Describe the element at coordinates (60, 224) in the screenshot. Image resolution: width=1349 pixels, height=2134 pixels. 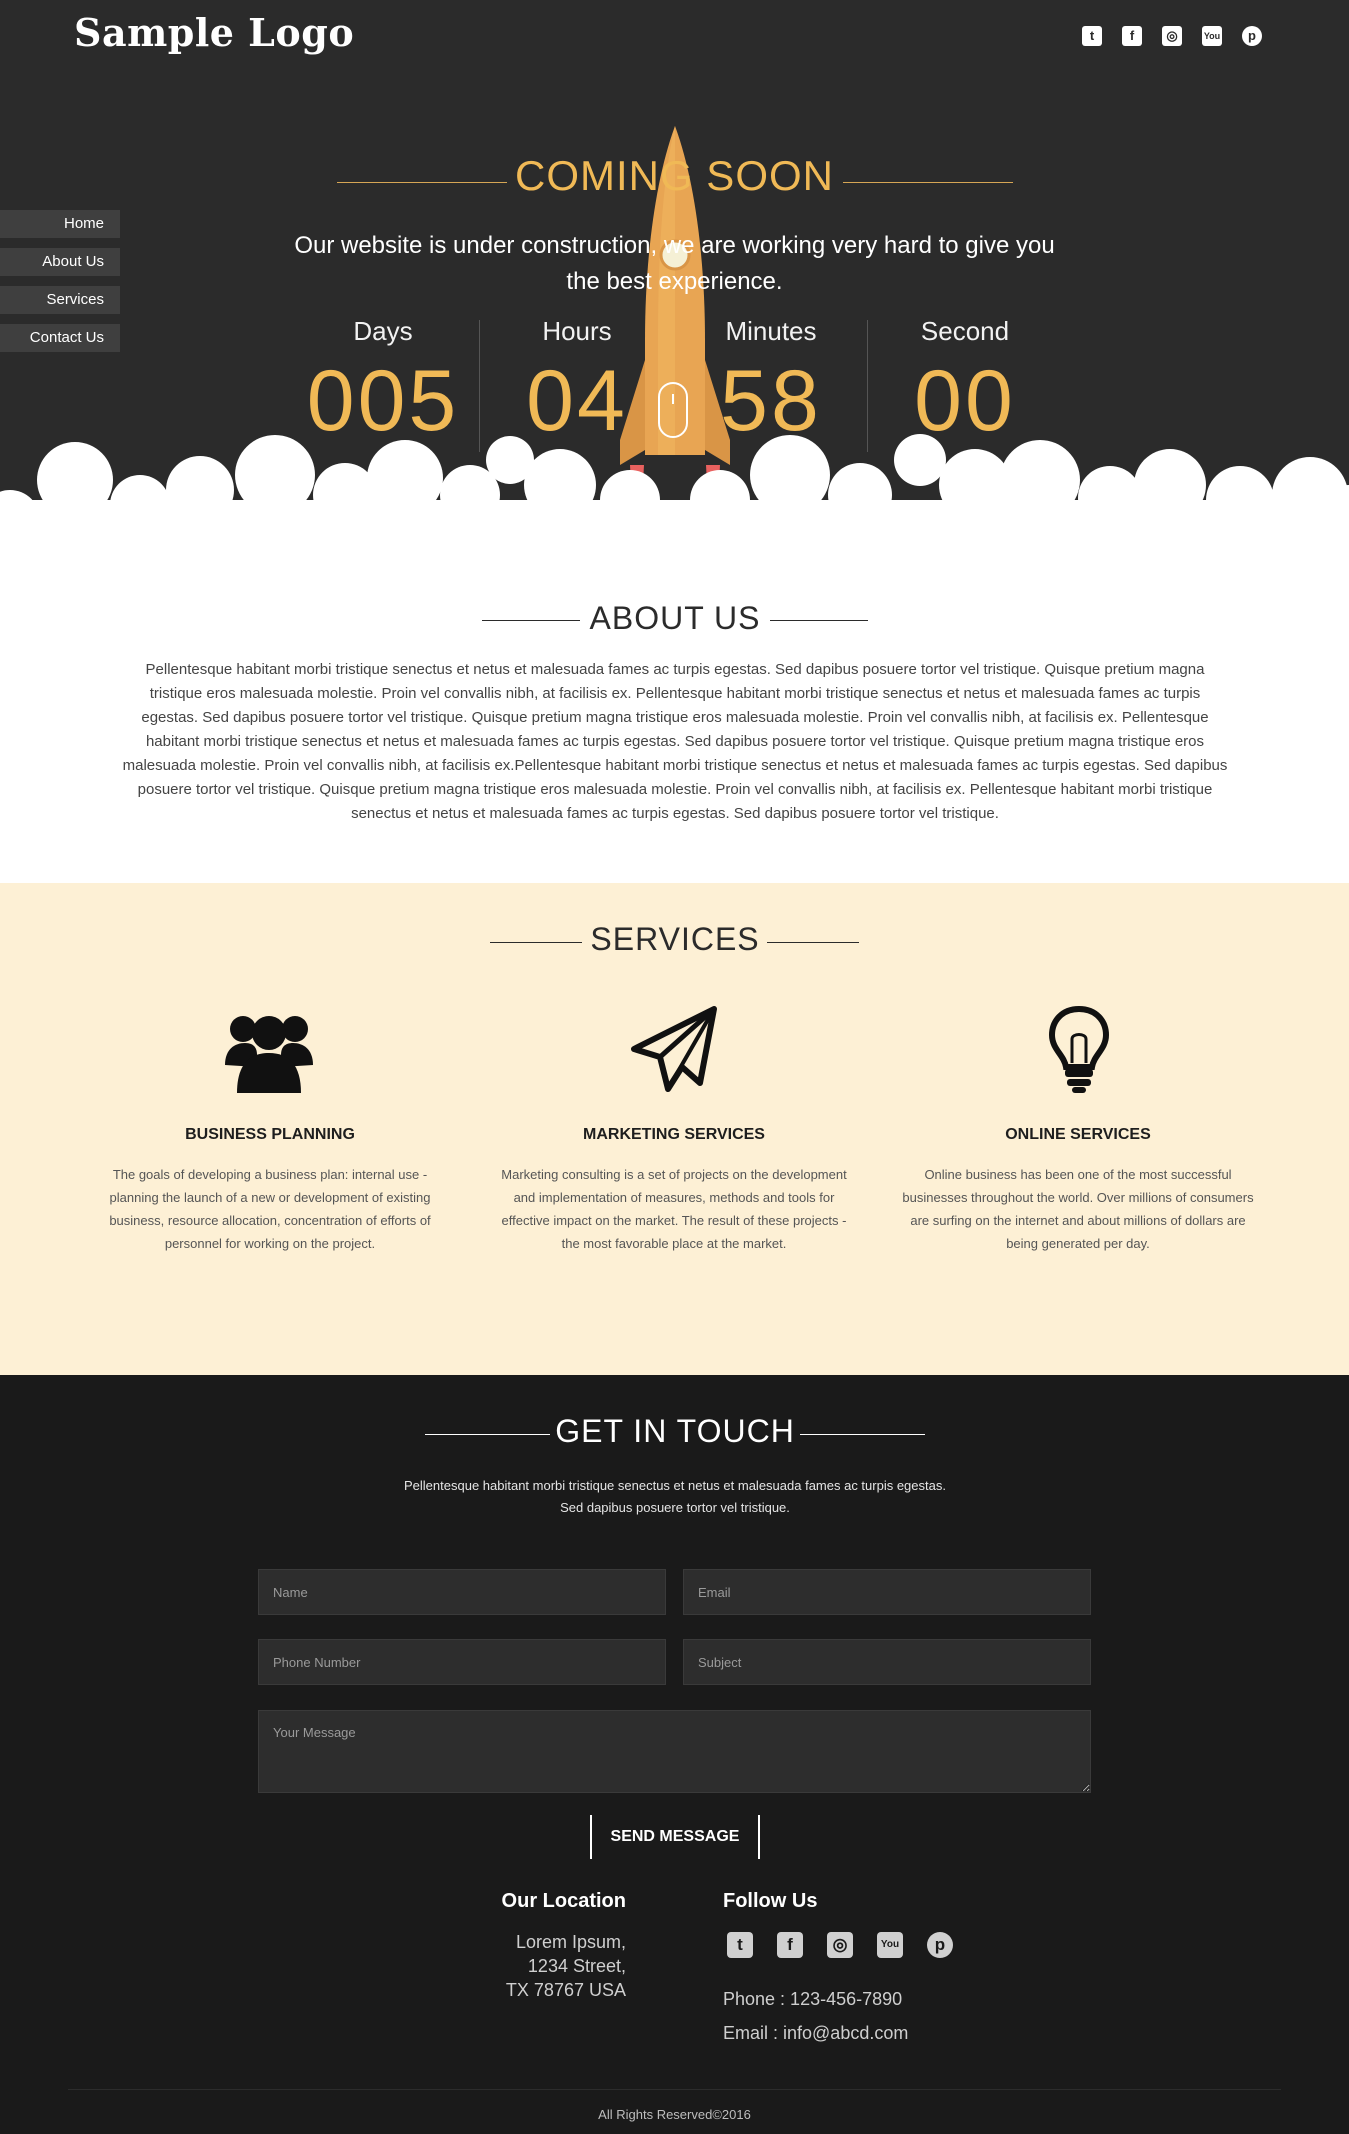
I see `nav-item-home: Home` at that location.